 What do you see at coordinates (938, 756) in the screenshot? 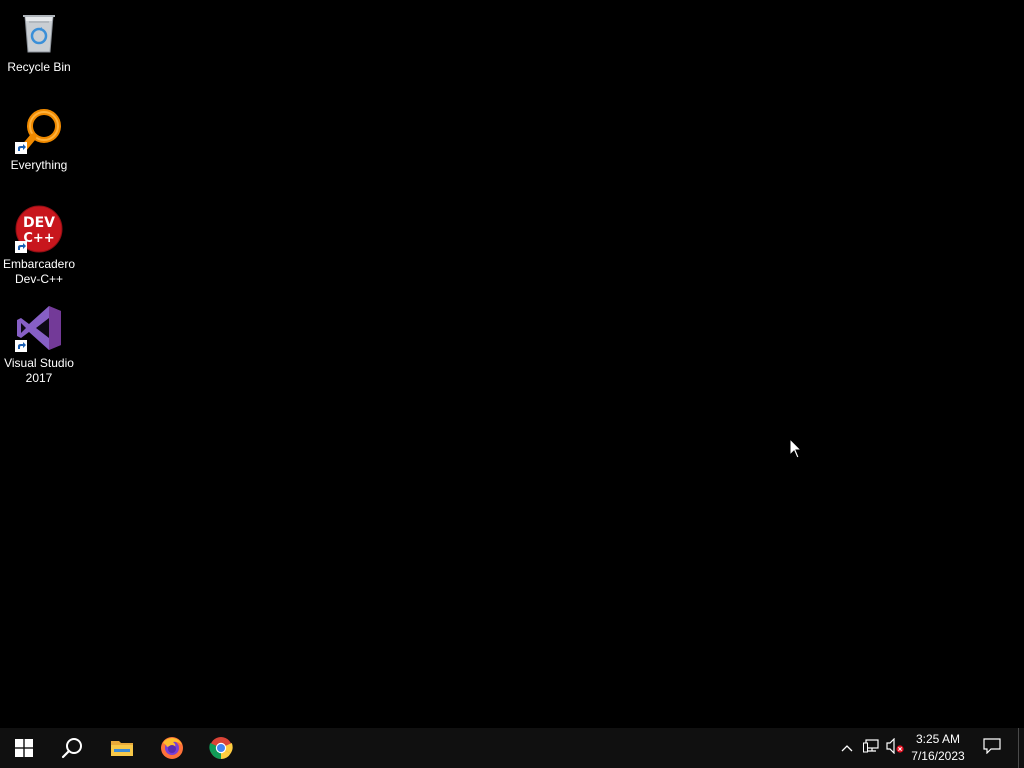
I see `clock-date: 7/16/2023` at bounding box center [938, 756].